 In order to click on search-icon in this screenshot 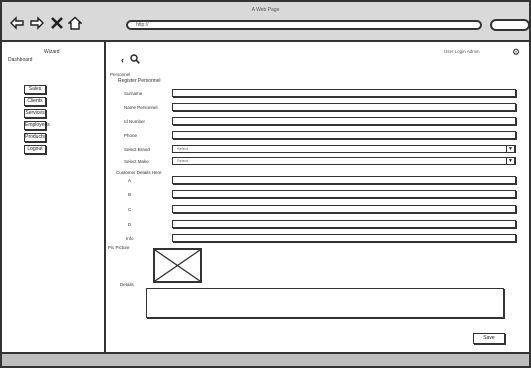, I will do `click(135, 59)`.